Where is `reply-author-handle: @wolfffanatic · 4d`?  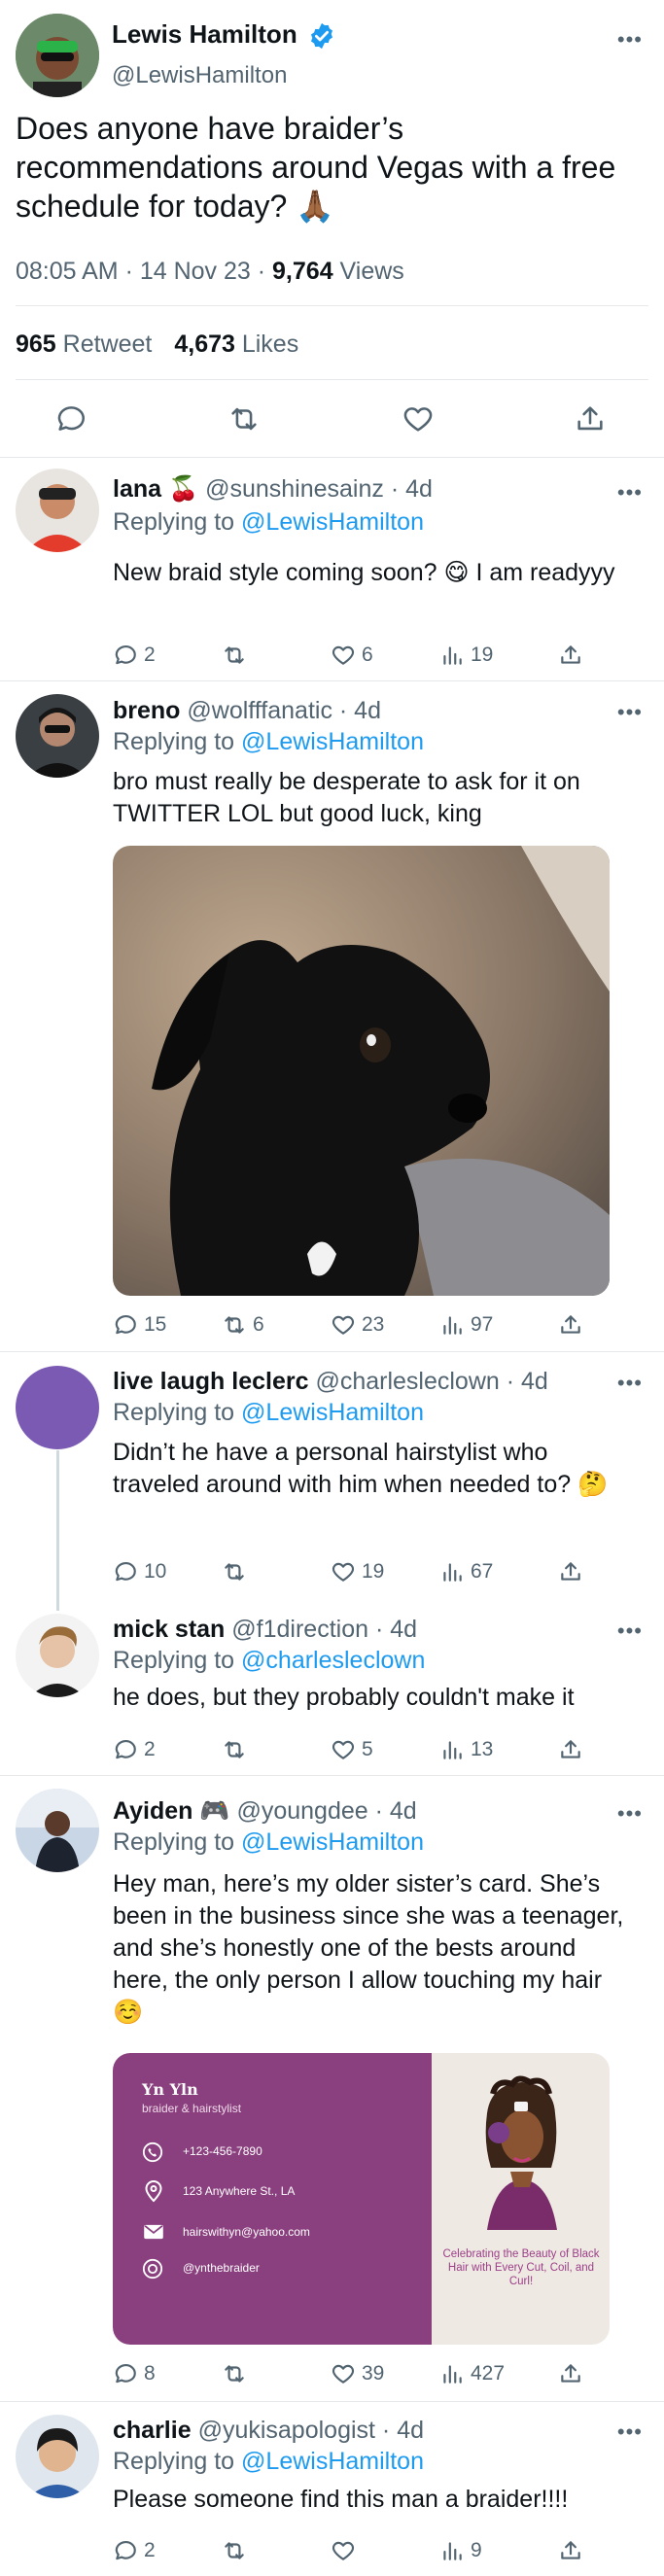 reply-author-handle: @wolfffanatic · 4d is located at coordinates (284, 710).